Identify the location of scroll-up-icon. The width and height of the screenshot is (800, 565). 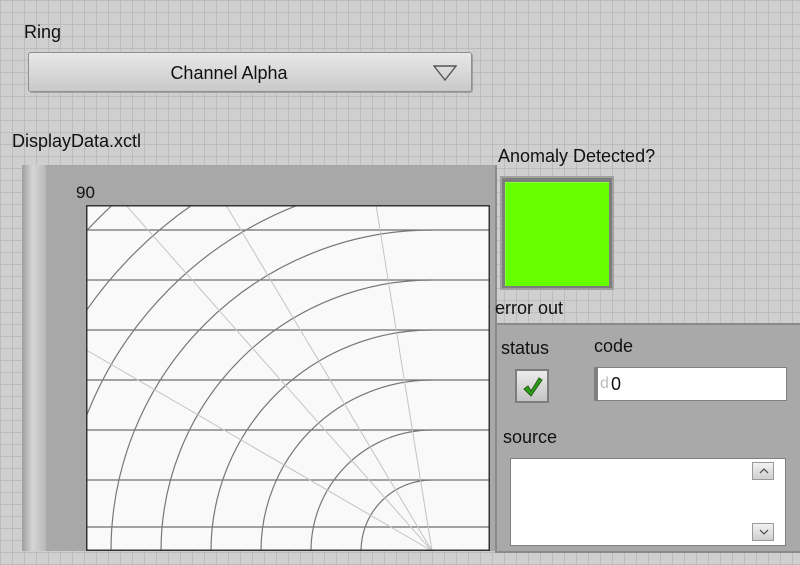
(764, 471).